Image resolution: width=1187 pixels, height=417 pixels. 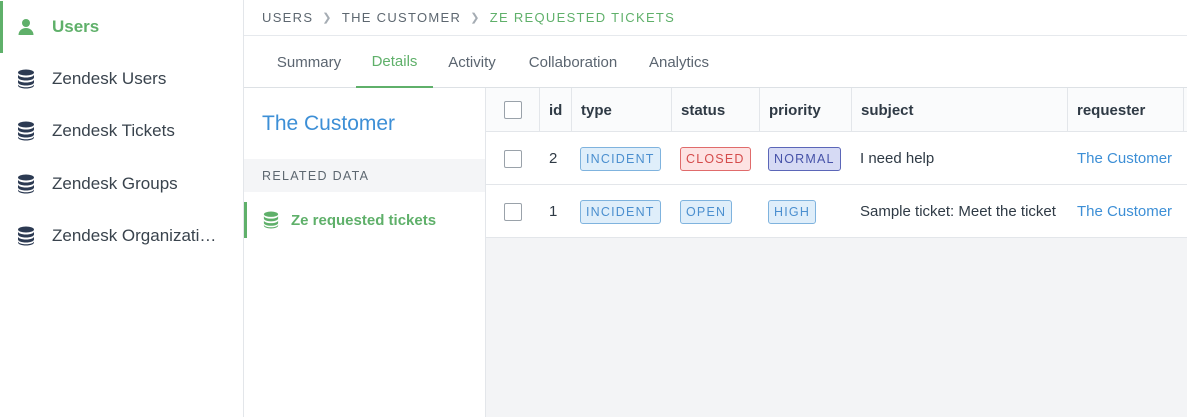 I want to click on cell-subject: Sample ticket: Meet the ticket, so click(x=958, y=211).